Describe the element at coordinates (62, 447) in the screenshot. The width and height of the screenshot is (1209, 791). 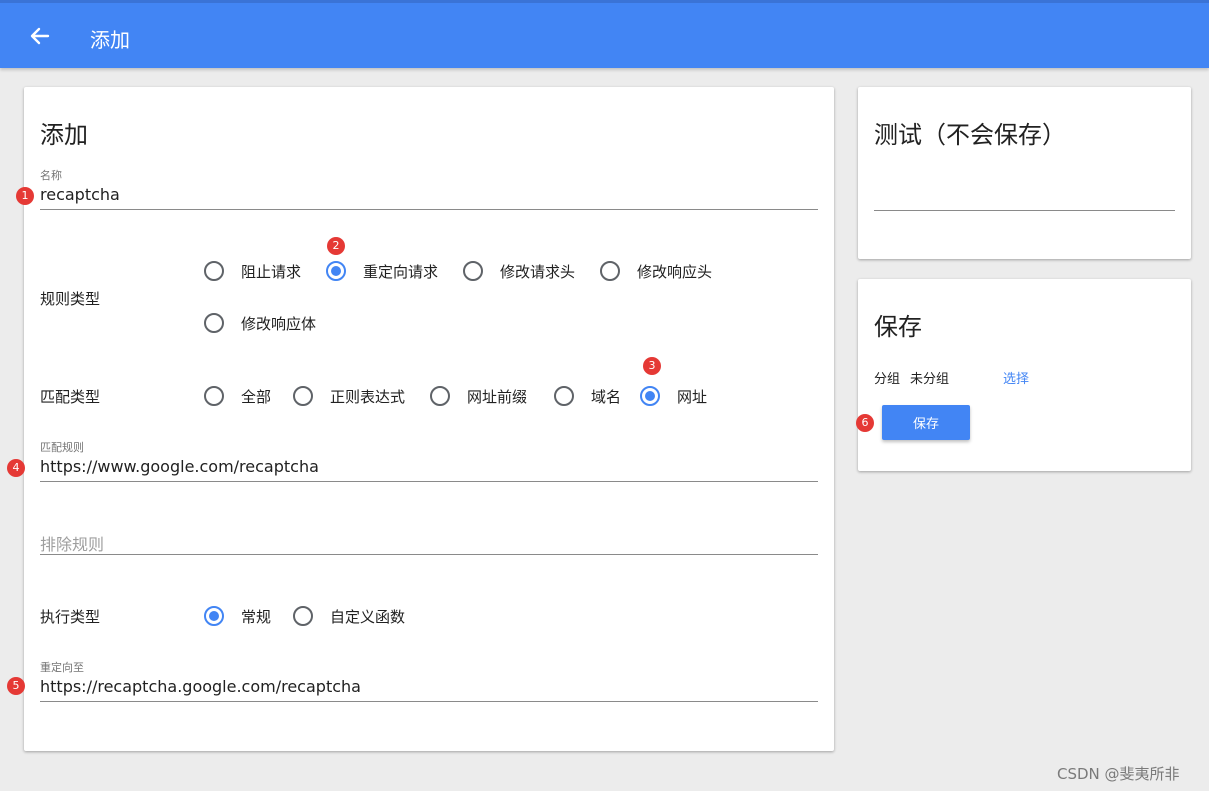
I see `match-rule-label: 匹配规则` at that location.